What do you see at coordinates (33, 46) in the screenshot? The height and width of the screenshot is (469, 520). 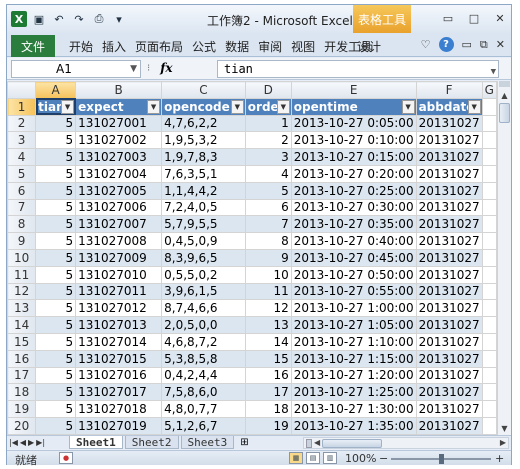 I see `tab-file: 文件` at bounding box center [33, 46].